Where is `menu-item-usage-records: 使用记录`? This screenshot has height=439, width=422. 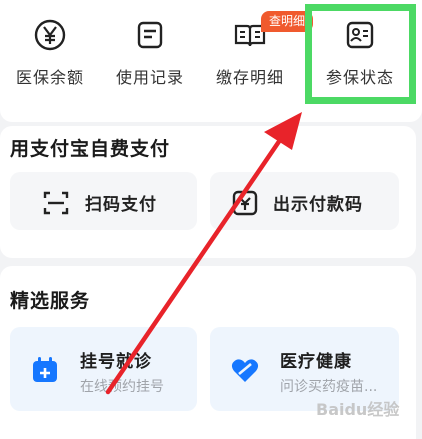 menu-item-usage-records: 使用记录 is located at coordinates (150, 53).